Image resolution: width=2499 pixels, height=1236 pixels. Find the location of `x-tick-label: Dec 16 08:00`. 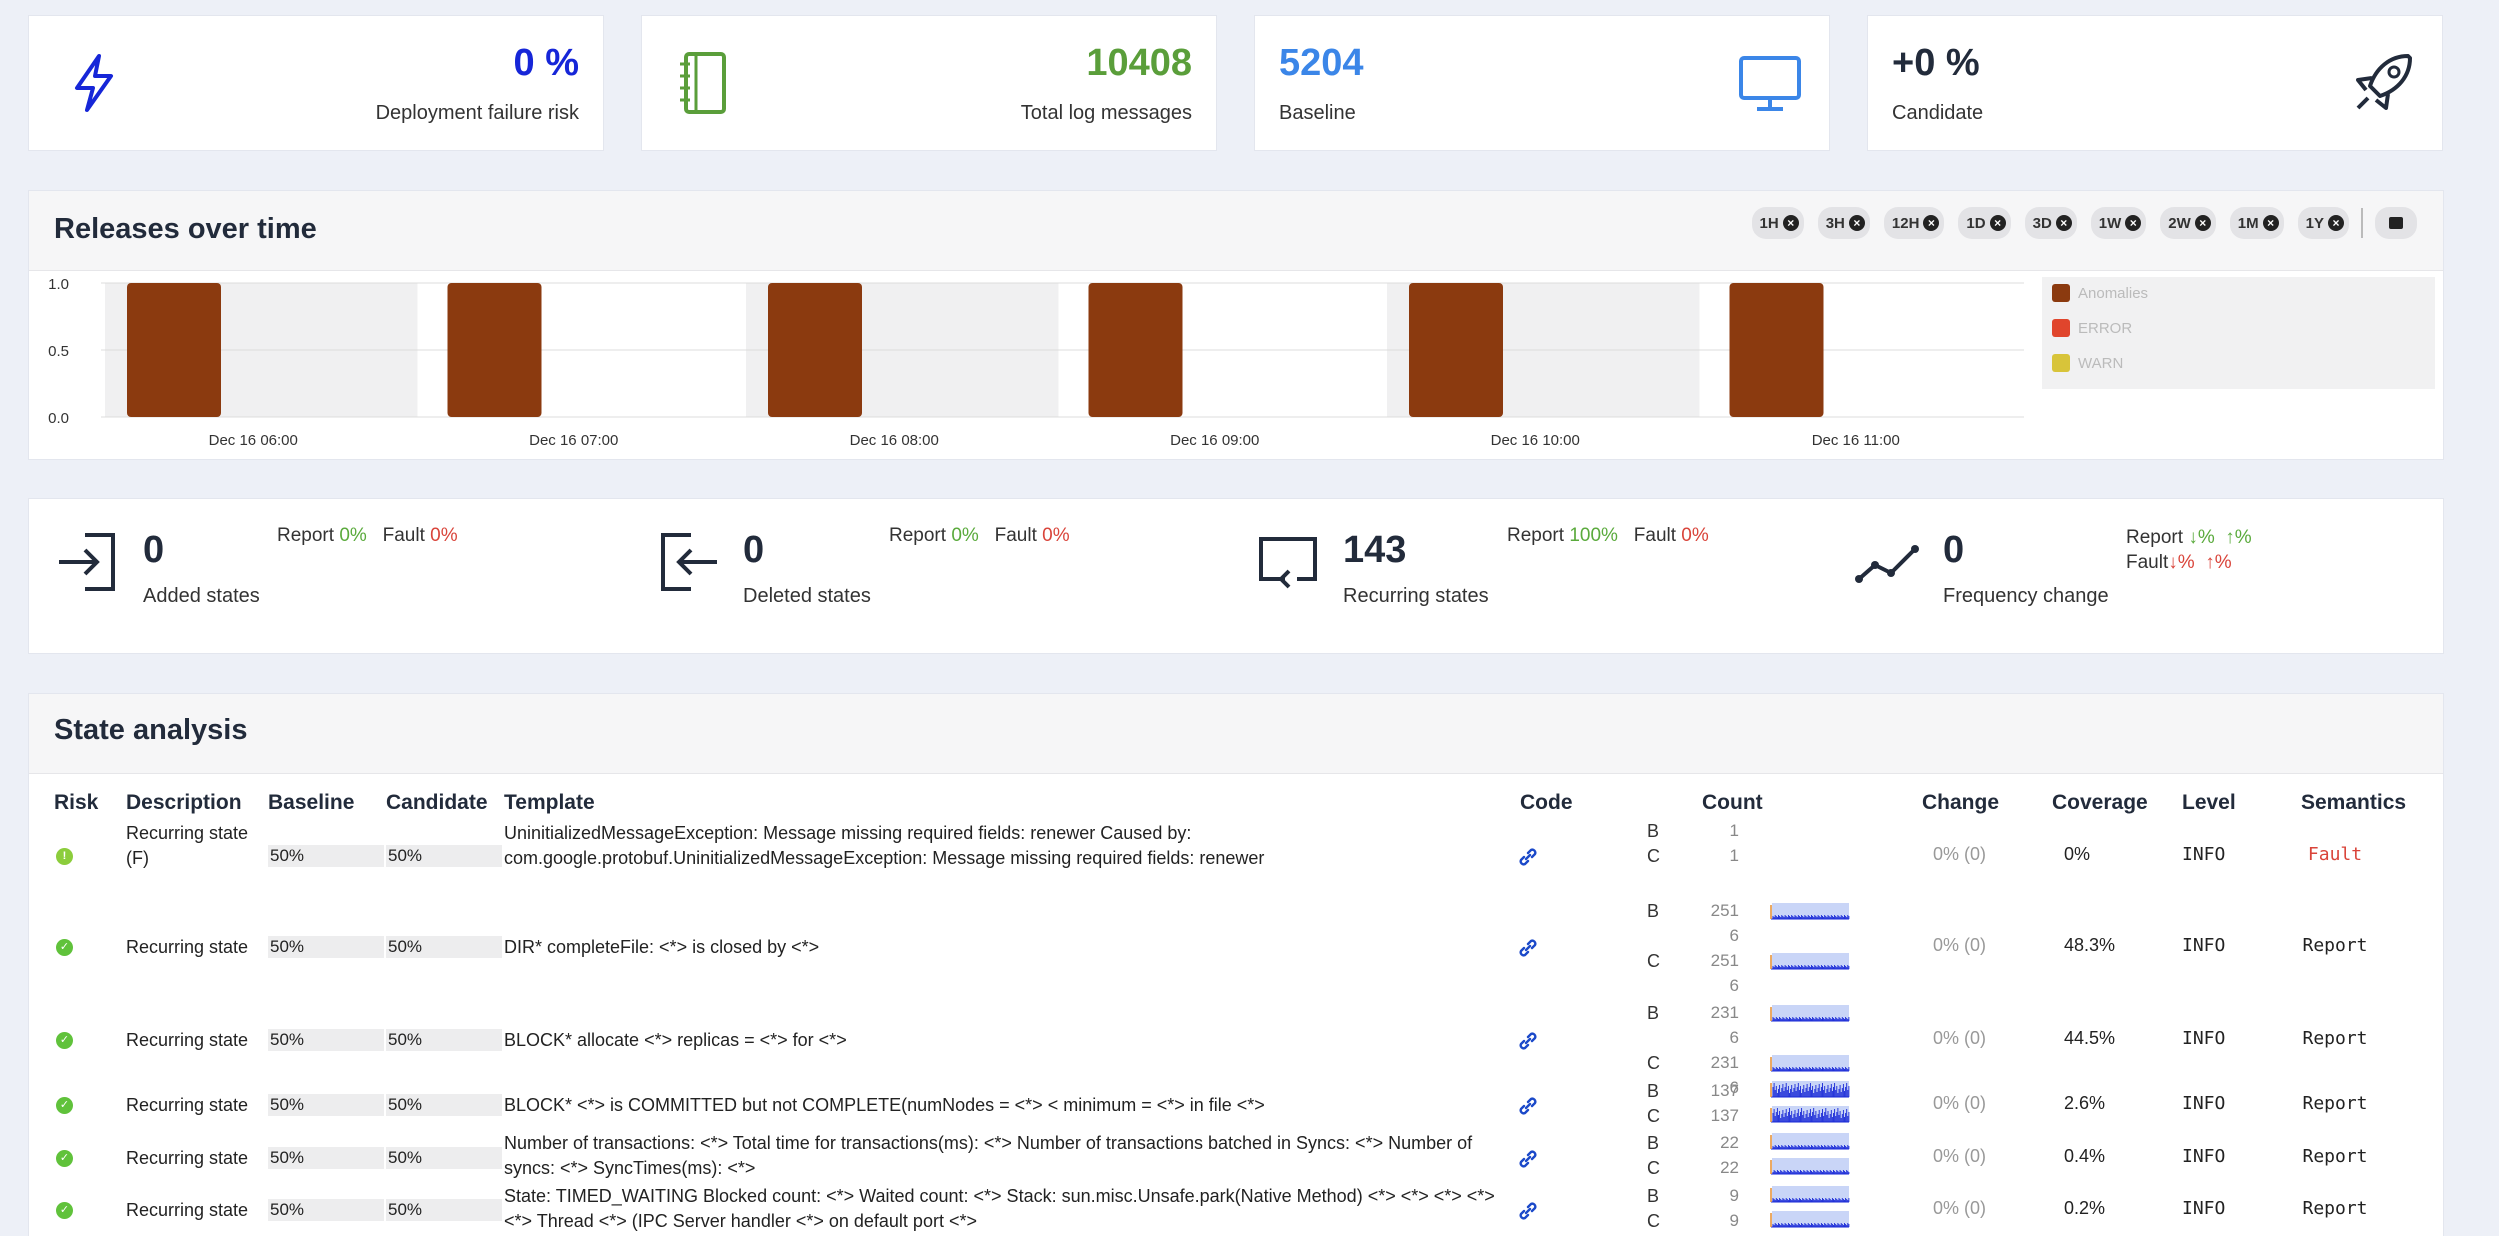

x-tick-label: Dec 16 08:00 is located at coordinates (894, 440).